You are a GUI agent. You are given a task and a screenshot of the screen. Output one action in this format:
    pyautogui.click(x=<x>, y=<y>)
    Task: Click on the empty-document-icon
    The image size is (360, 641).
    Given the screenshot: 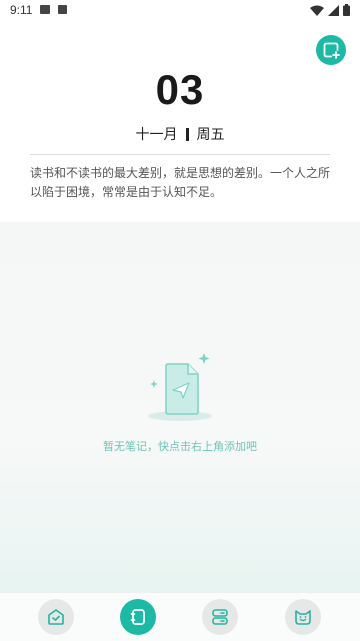 What is the action you would take?
    pyautogui.click(x=180, y=387)
    